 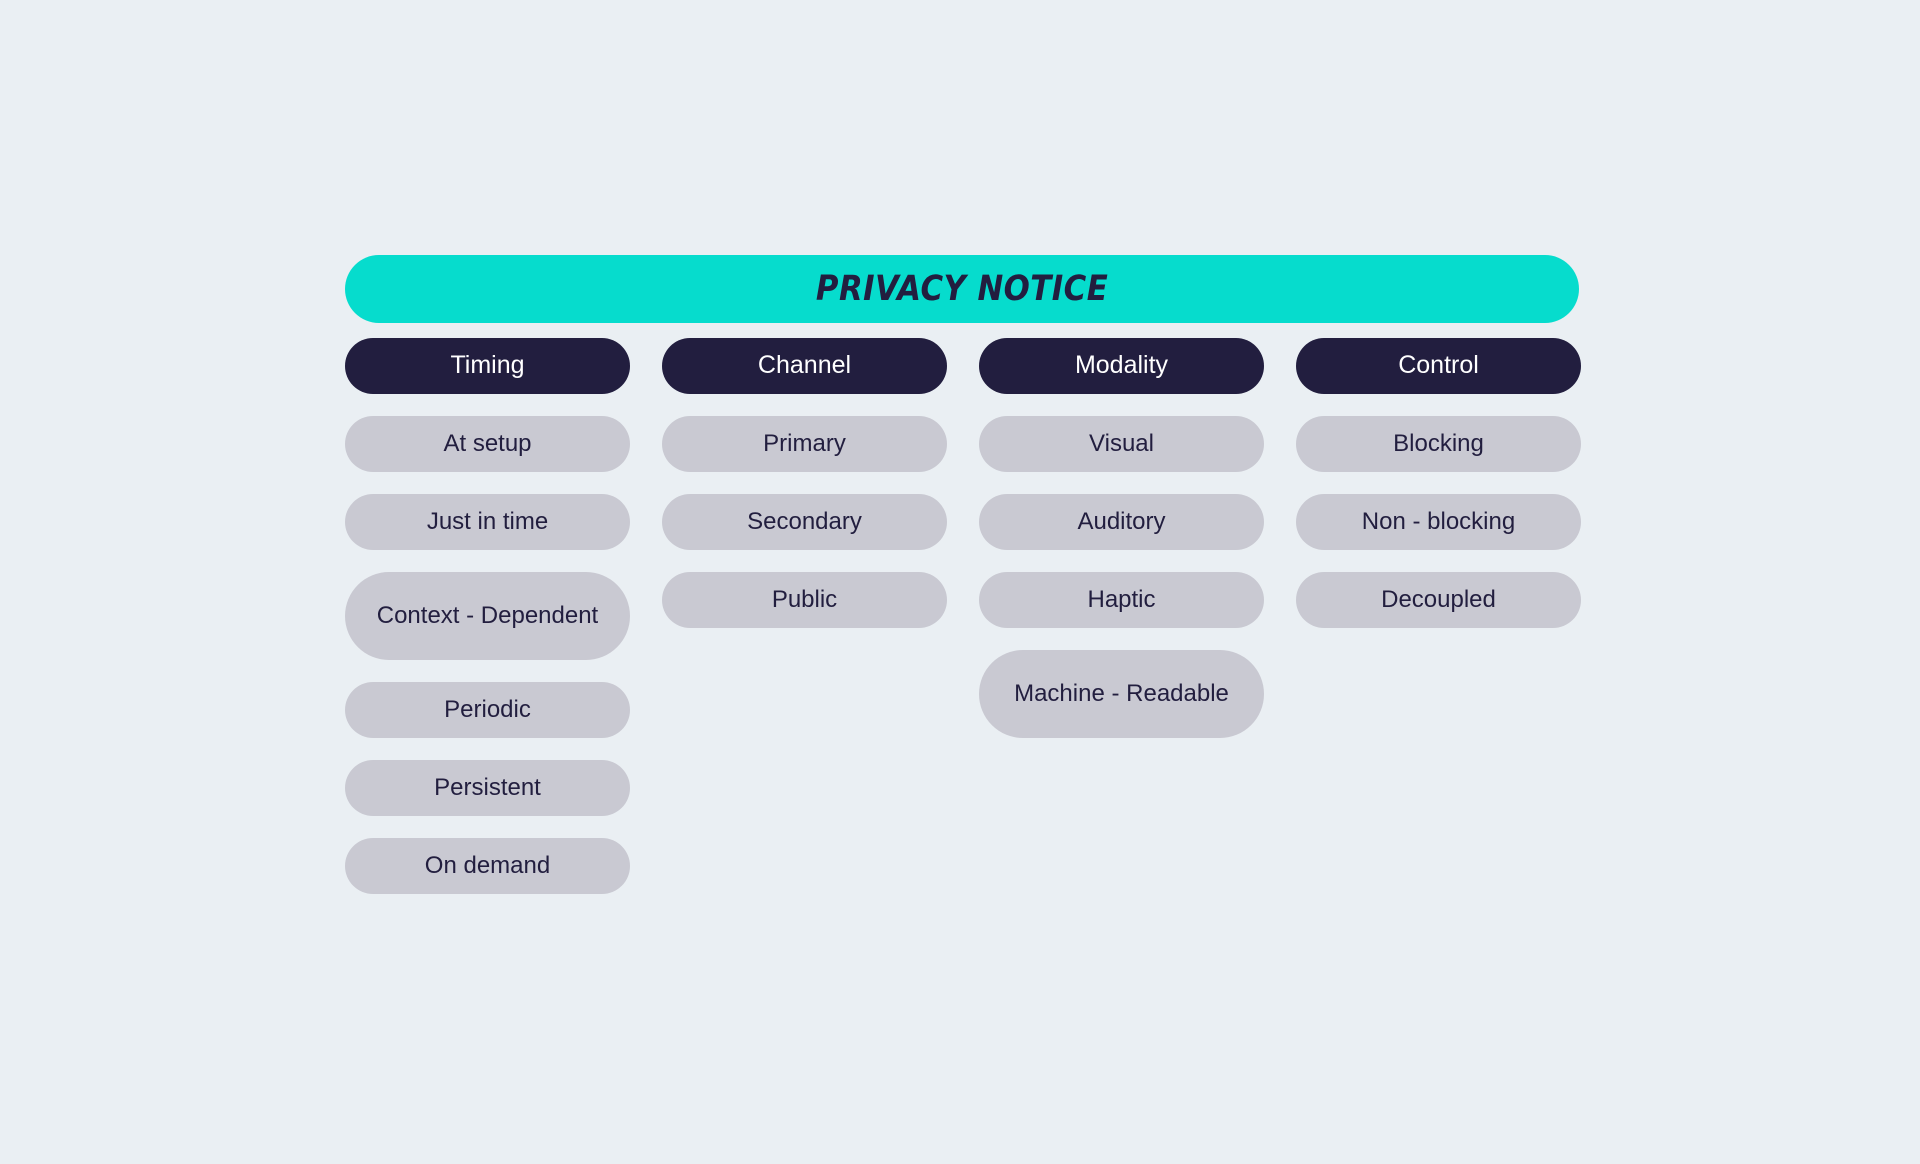 I want to click on item-pill: Visual, so click(x=1121, y=444).